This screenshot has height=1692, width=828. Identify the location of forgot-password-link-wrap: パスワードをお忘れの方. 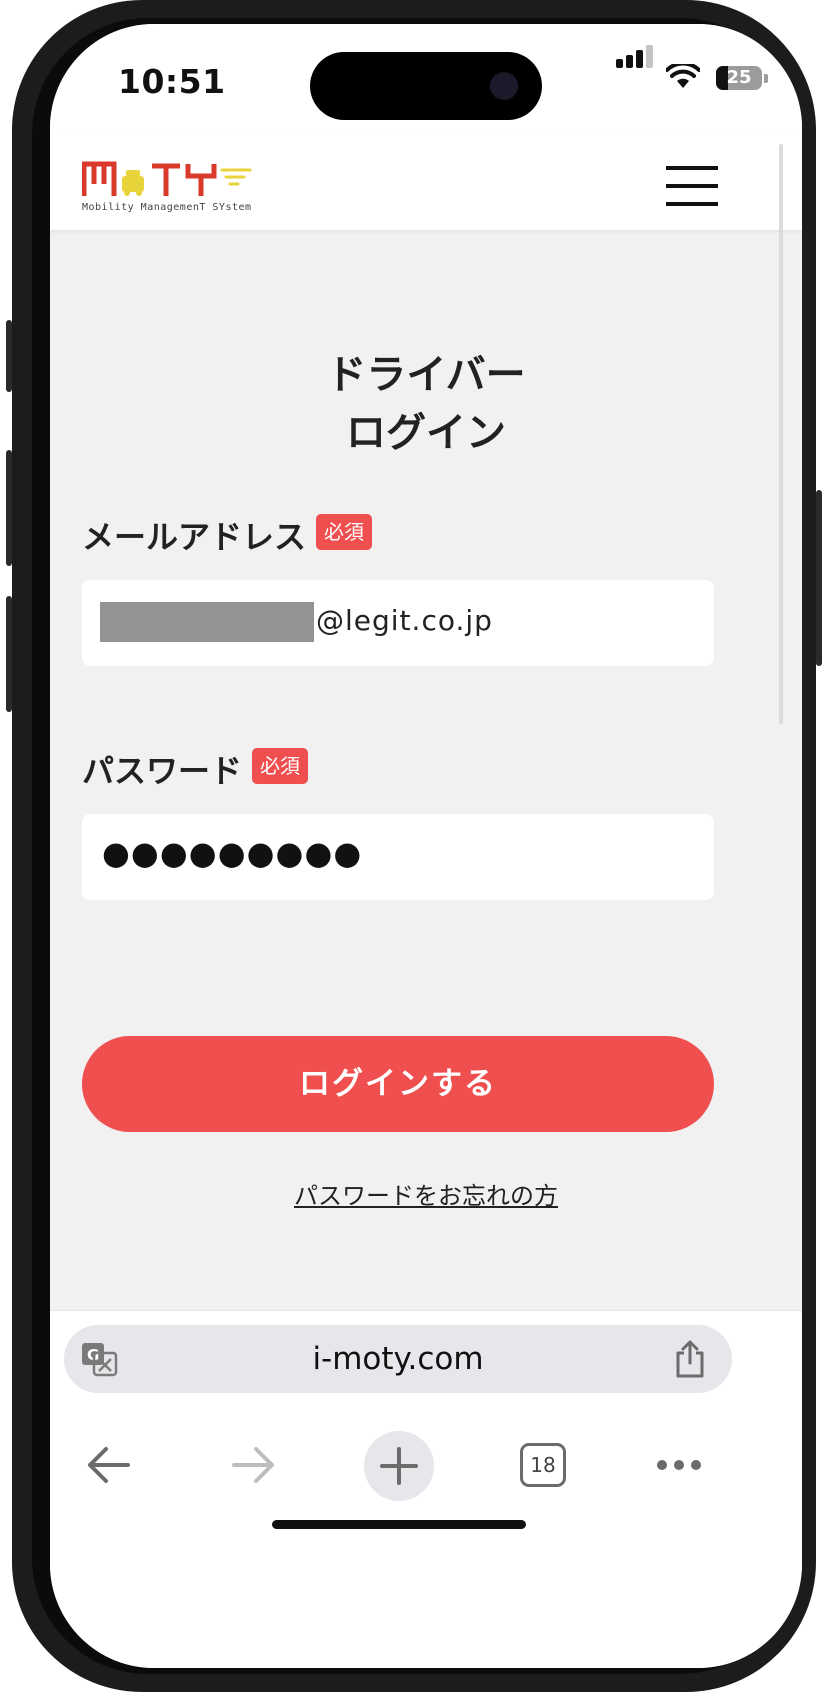
(426, 1193).